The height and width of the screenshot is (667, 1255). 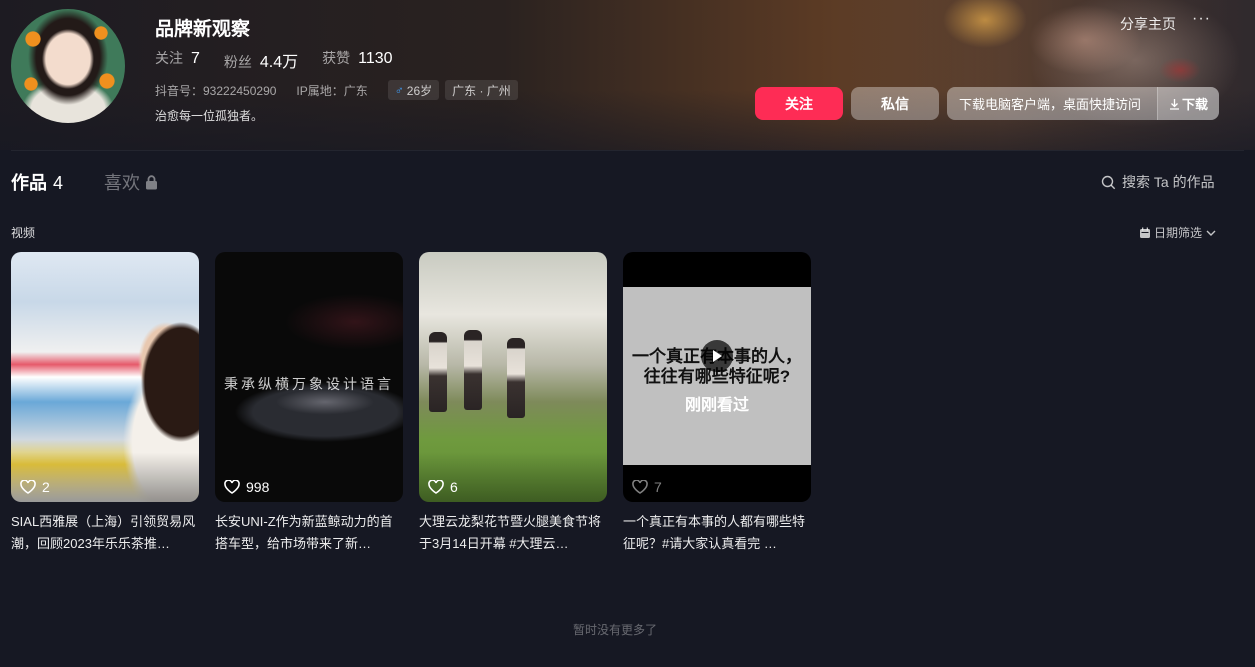 I want to click on tab-works-count: 4, so click(x=58, y=183).